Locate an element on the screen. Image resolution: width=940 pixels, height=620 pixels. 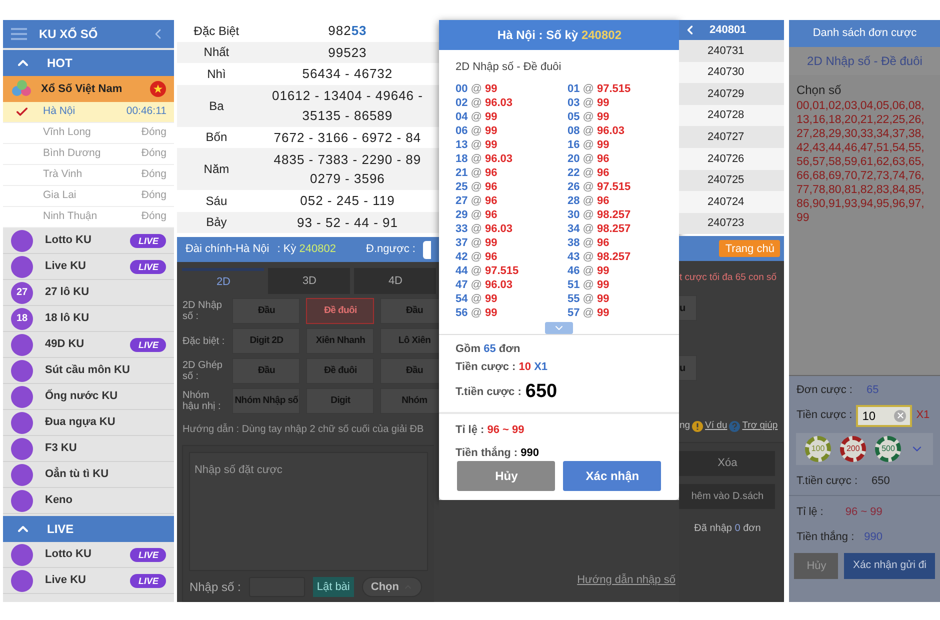
game-item: 27 27 lô KU is located at coordinates (88, 293).